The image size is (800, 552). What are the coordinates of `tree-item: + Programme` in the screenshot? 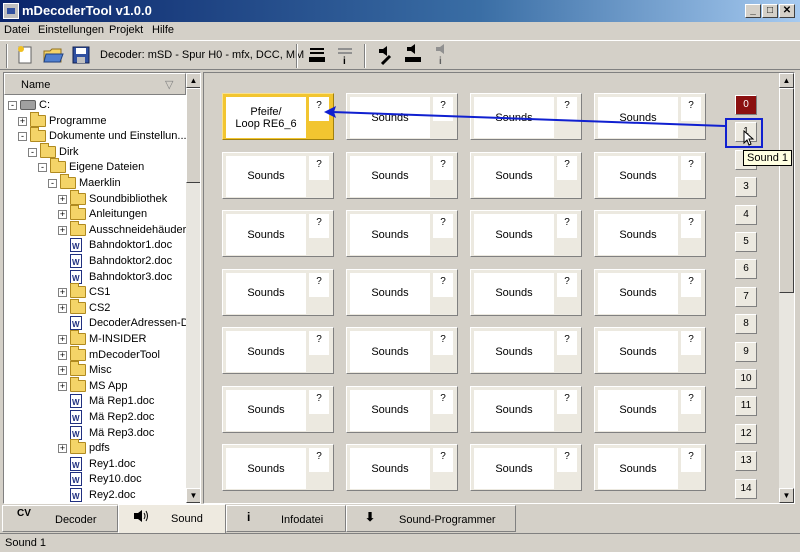 It's located at (94, 120).